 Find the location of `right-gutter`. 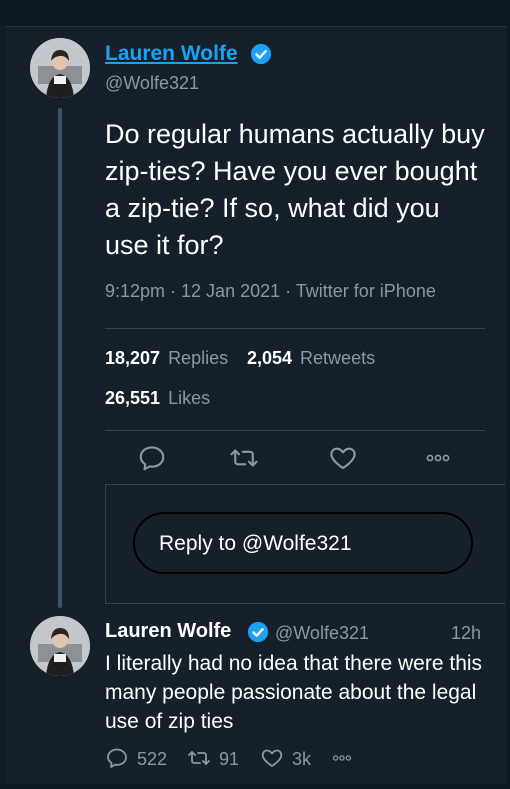

right-gutter is located at coordinates (508, 407).